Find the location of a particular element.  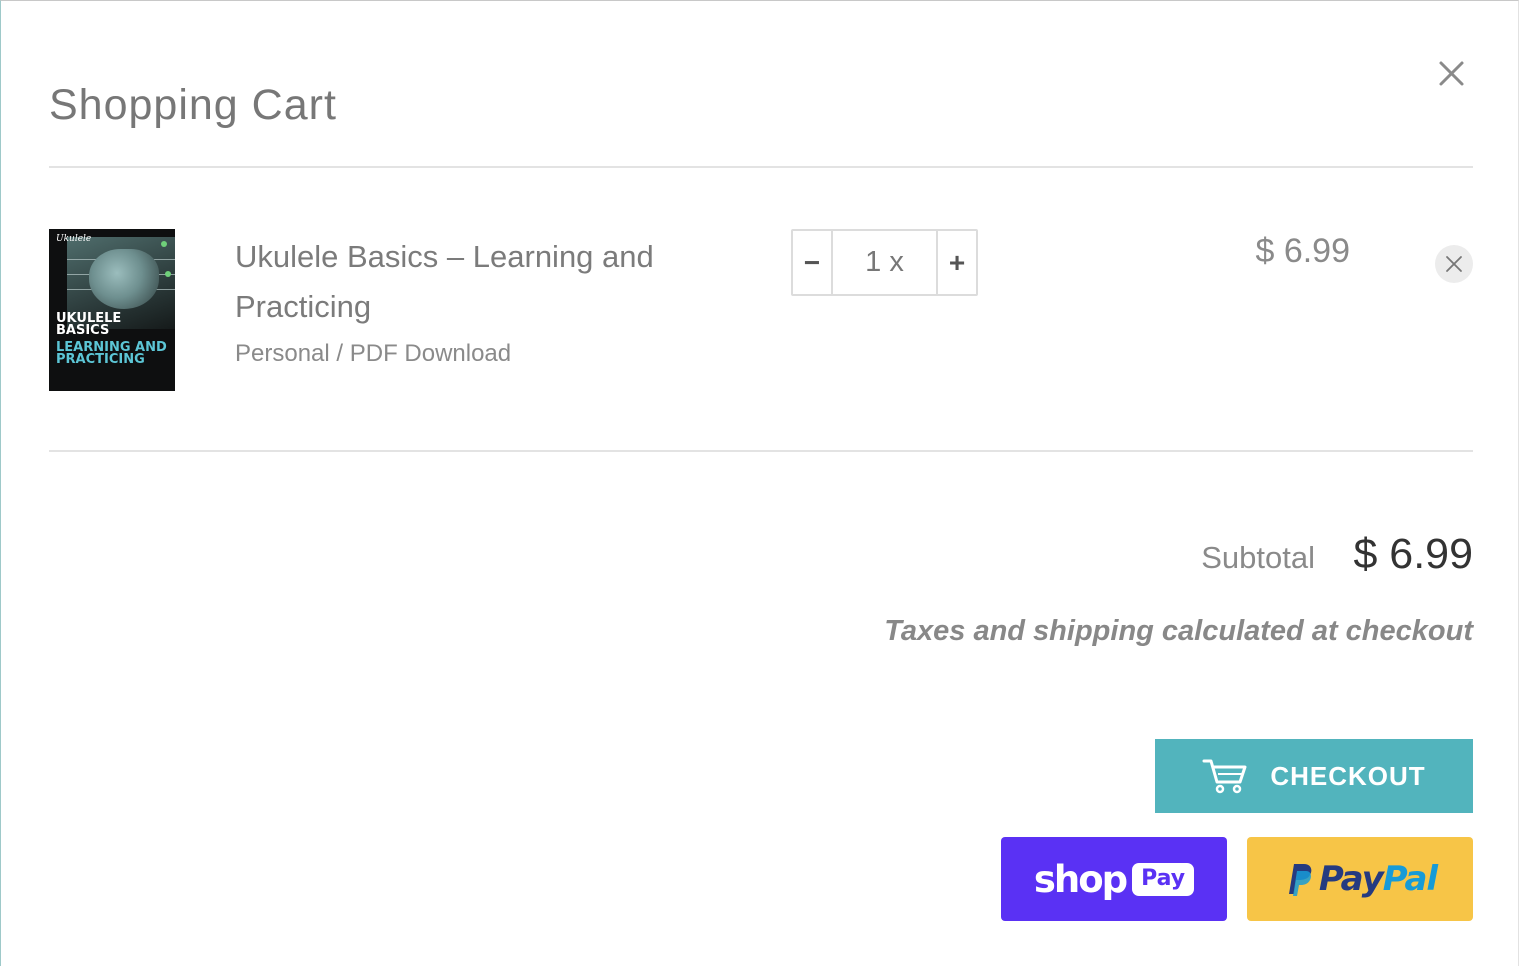

minus-icon: − is located at coordinates (812, 262).